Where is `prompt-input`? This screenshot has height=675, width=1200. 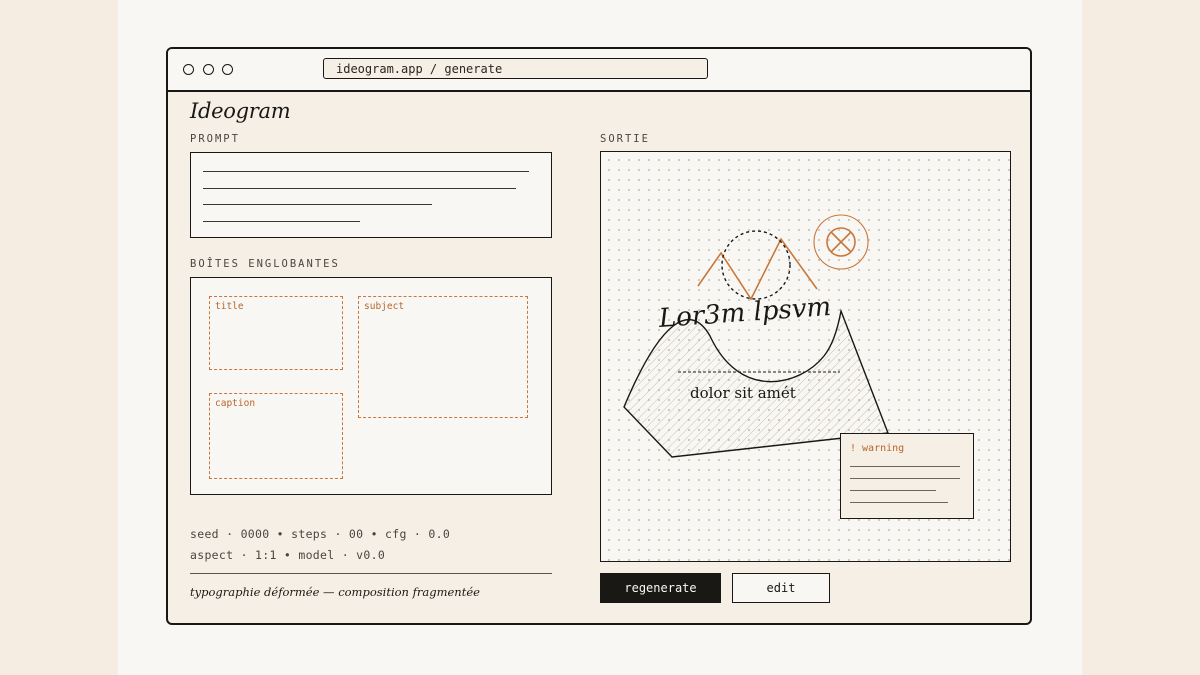
prompt-input is located at coordinates (371, 195).